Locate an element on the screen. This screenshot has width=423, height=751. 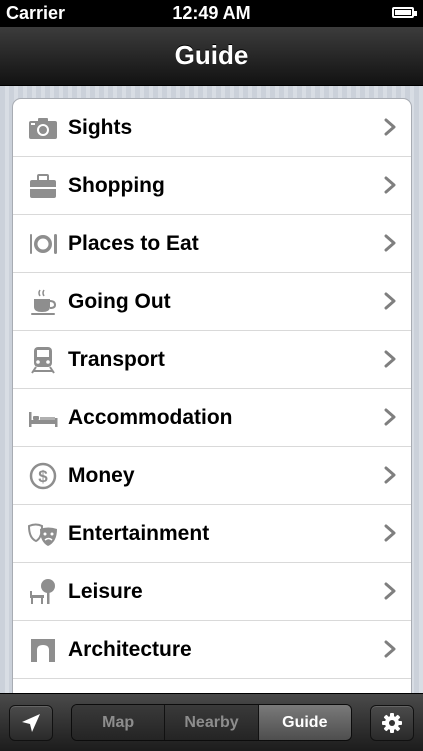
list-item-label: Entertainment is located at coordinates (139, 533).